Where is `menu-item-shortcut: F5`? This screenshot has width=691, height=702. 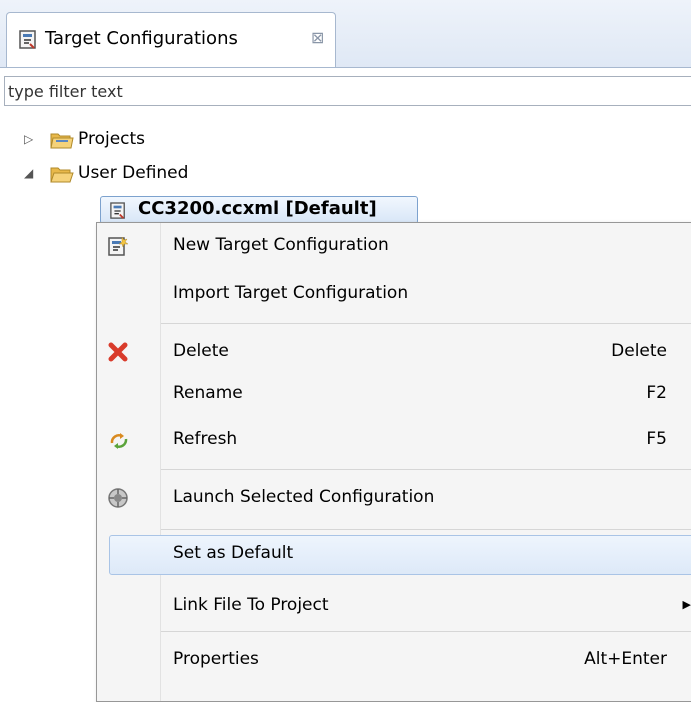
menu-item-shortcut: F5 is located at coordinates (656, 439).